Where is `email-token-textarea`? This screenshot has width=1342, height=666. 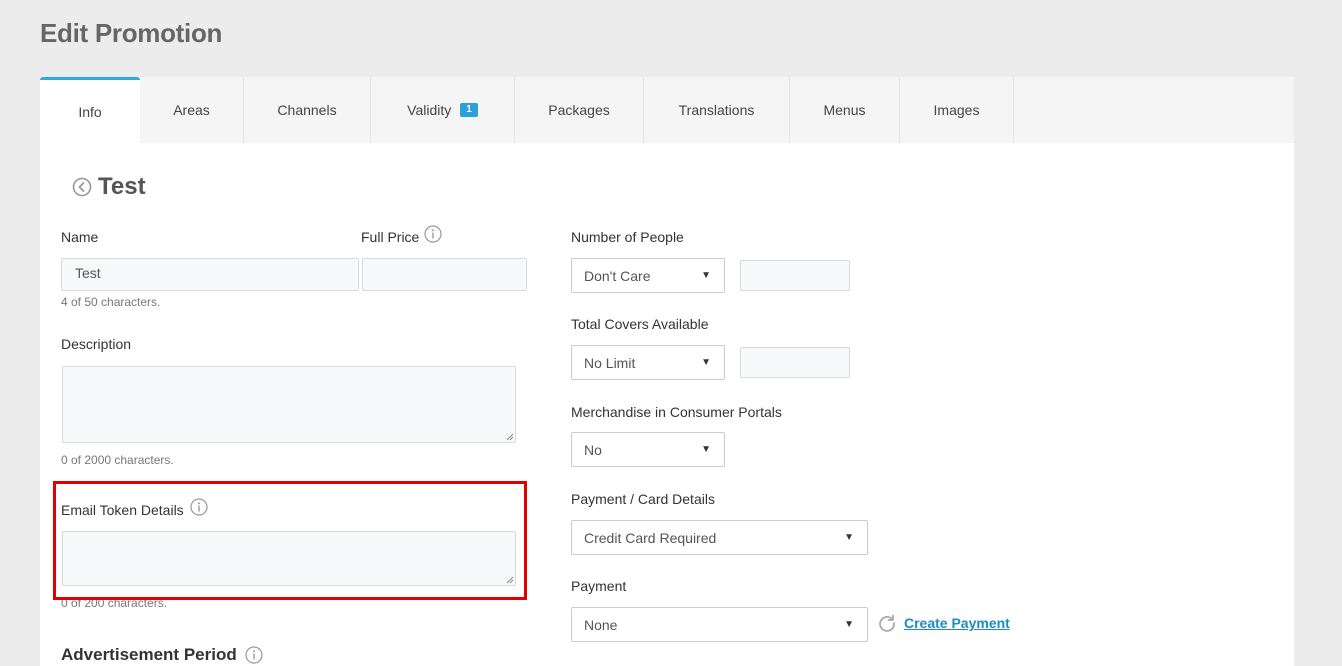
email-token-textarea is located at coordinates (289, 558).